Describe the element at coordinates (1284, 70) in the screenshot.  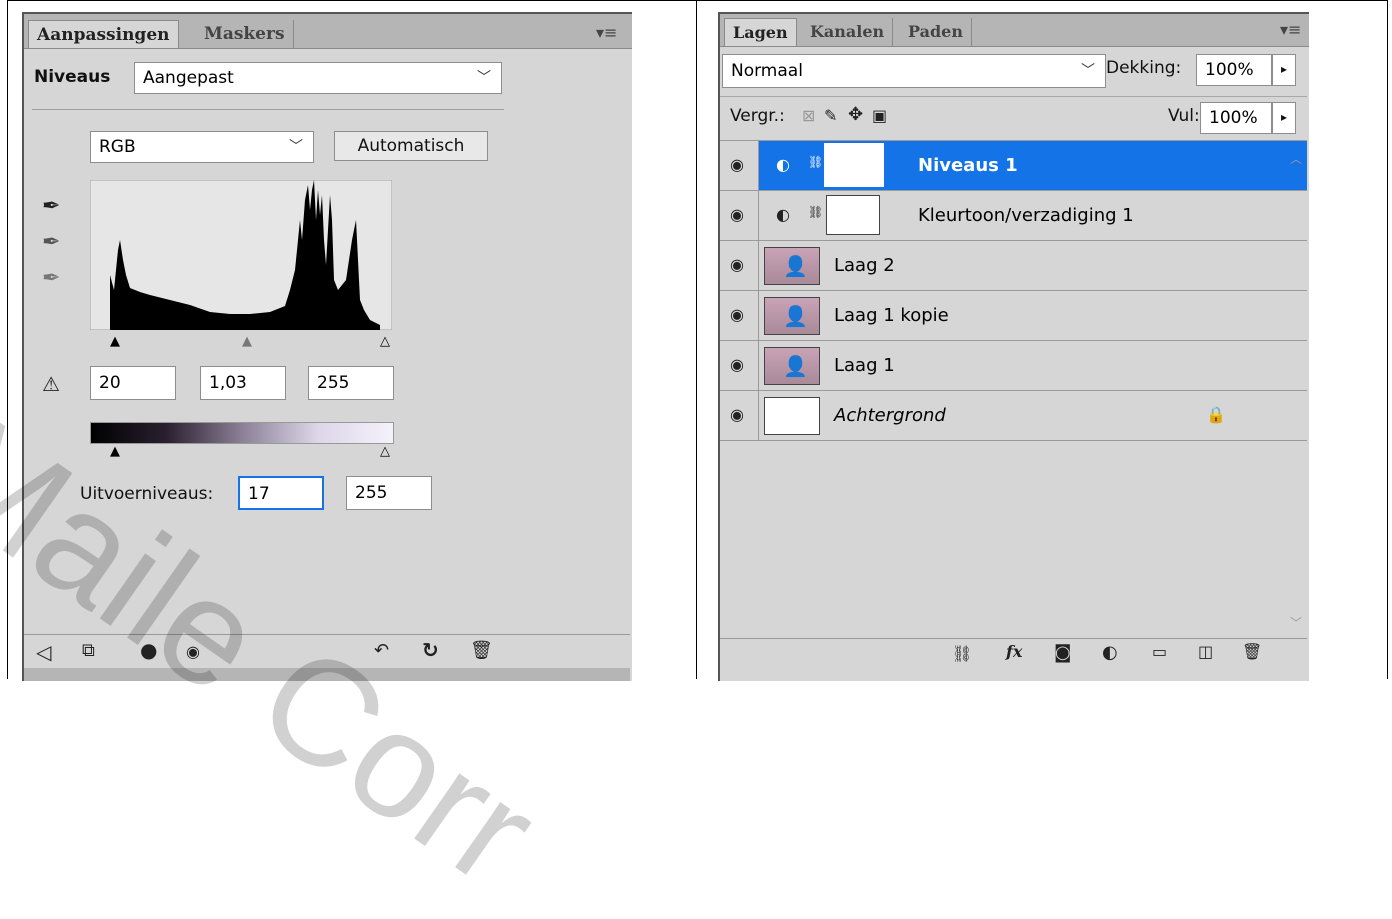
I see `opacity-arrow-button: ▸` at that location.